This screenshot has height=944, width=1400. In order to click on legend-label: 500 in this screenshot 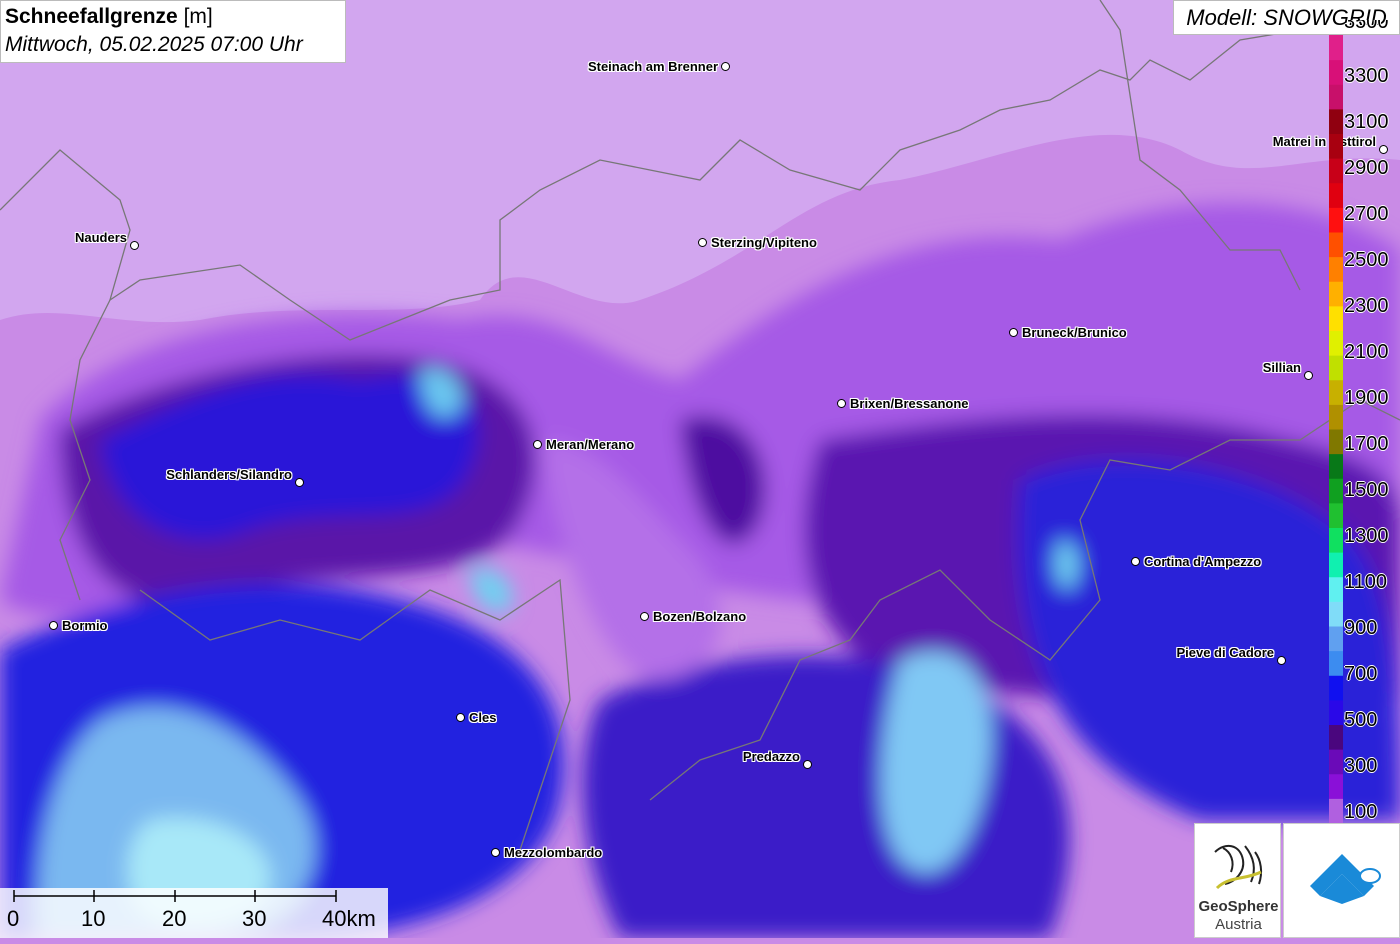, I will do `click(1361, 720)`.